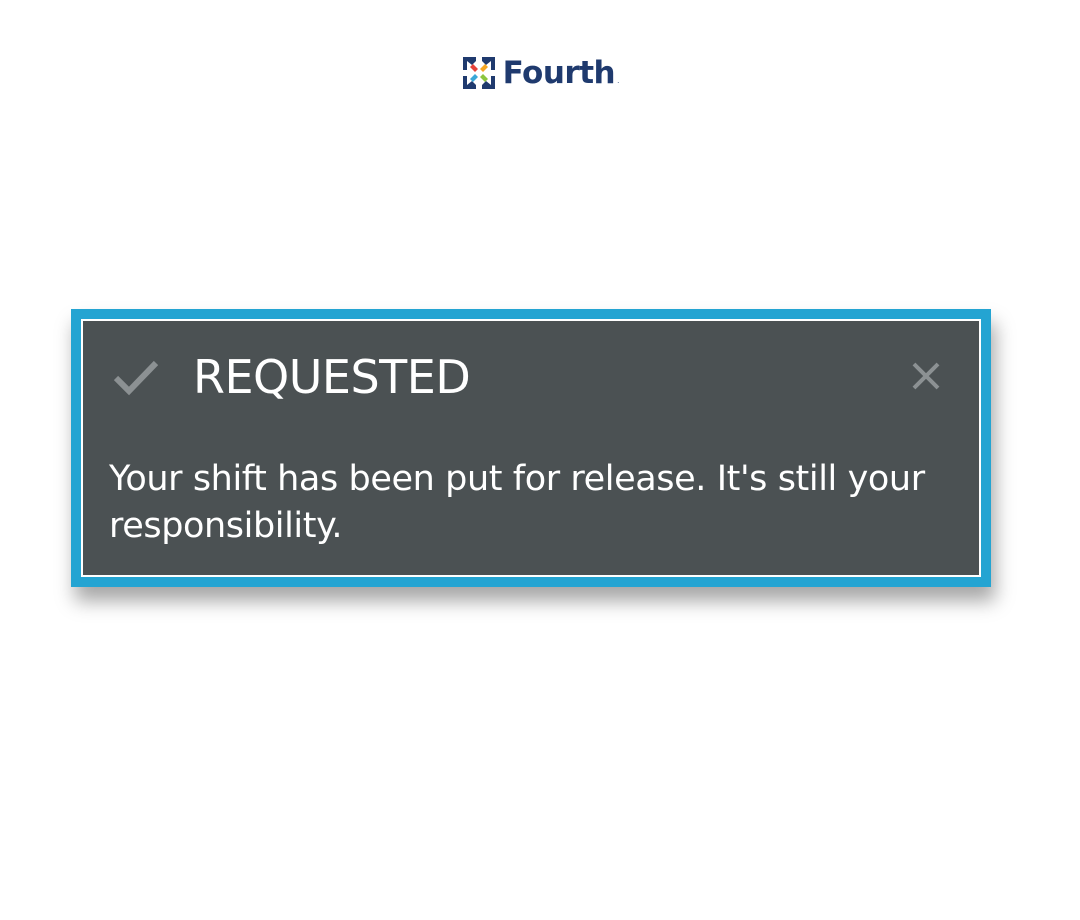  Describe the element at coordinates (332, 377) in the screenshot. I see `toast-title: REQUESTED` at that location.